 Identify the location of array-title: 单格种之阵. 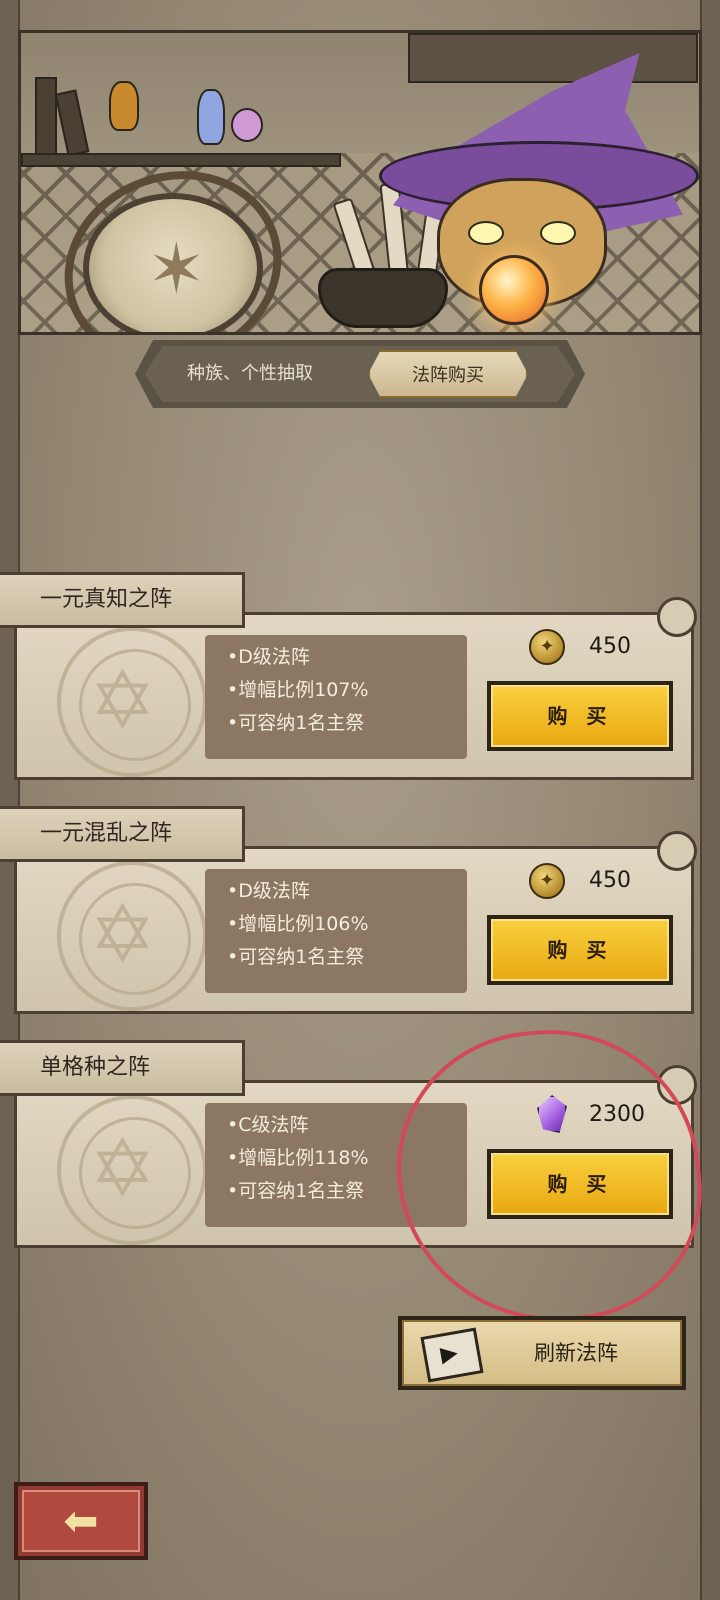
(122, 1068).